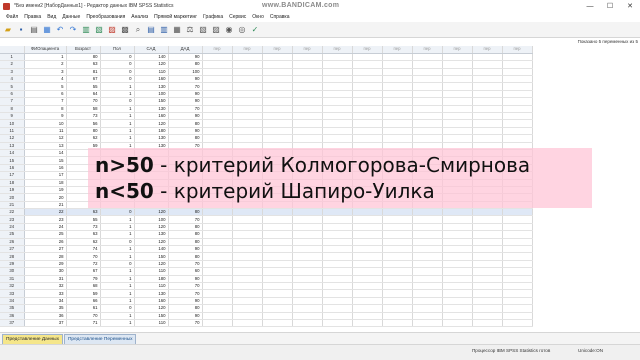  I want to click on table-cell: 15, so click(45, 160).